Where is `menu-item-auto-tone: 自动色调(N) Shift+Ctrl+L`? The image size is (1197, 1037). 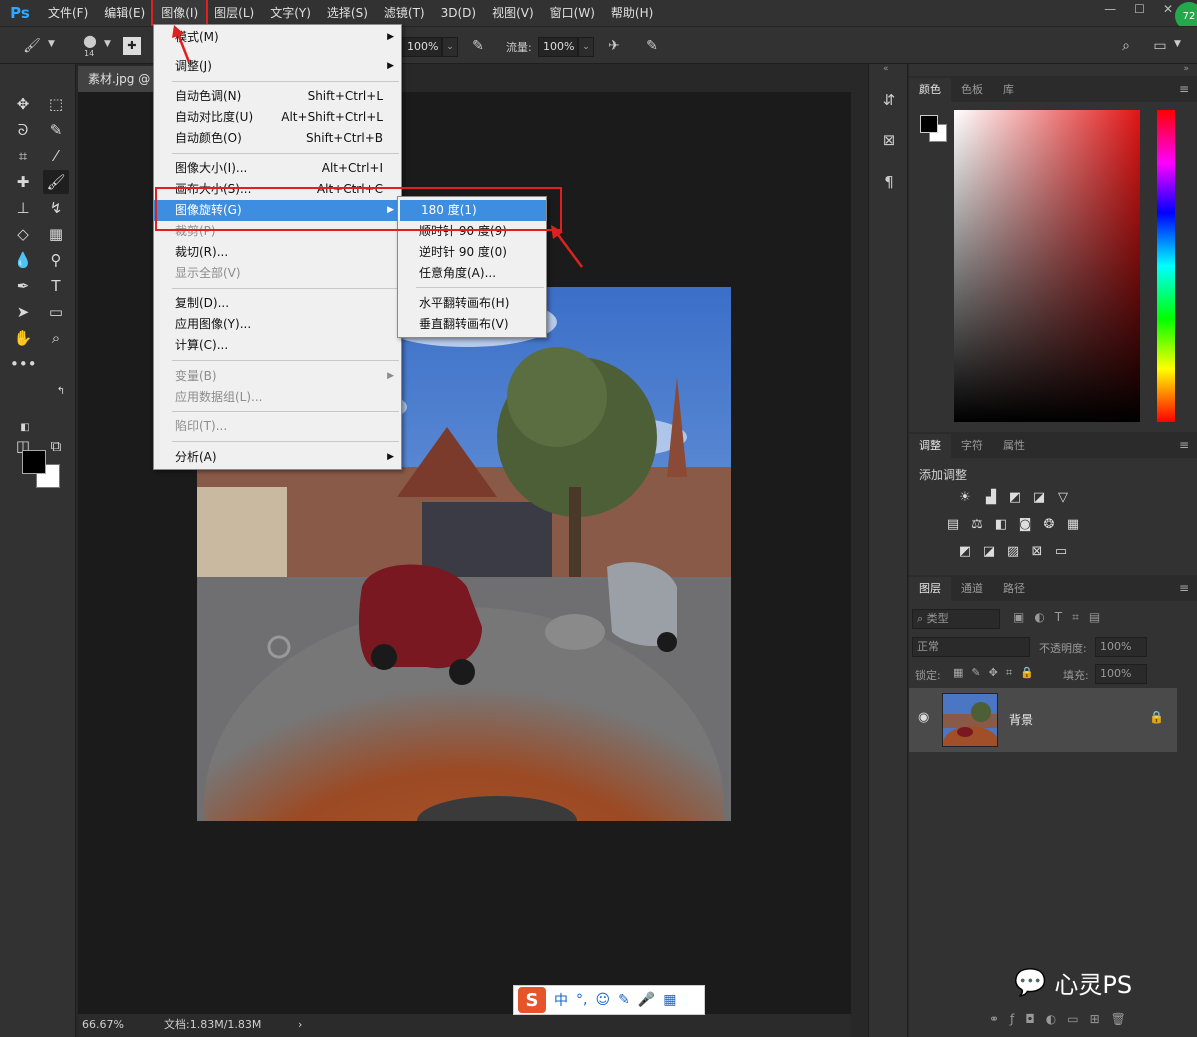
menu-item-auto-tone: 自动色调(N) Shift+Ctrl+L is located at coordinates (277, 96).